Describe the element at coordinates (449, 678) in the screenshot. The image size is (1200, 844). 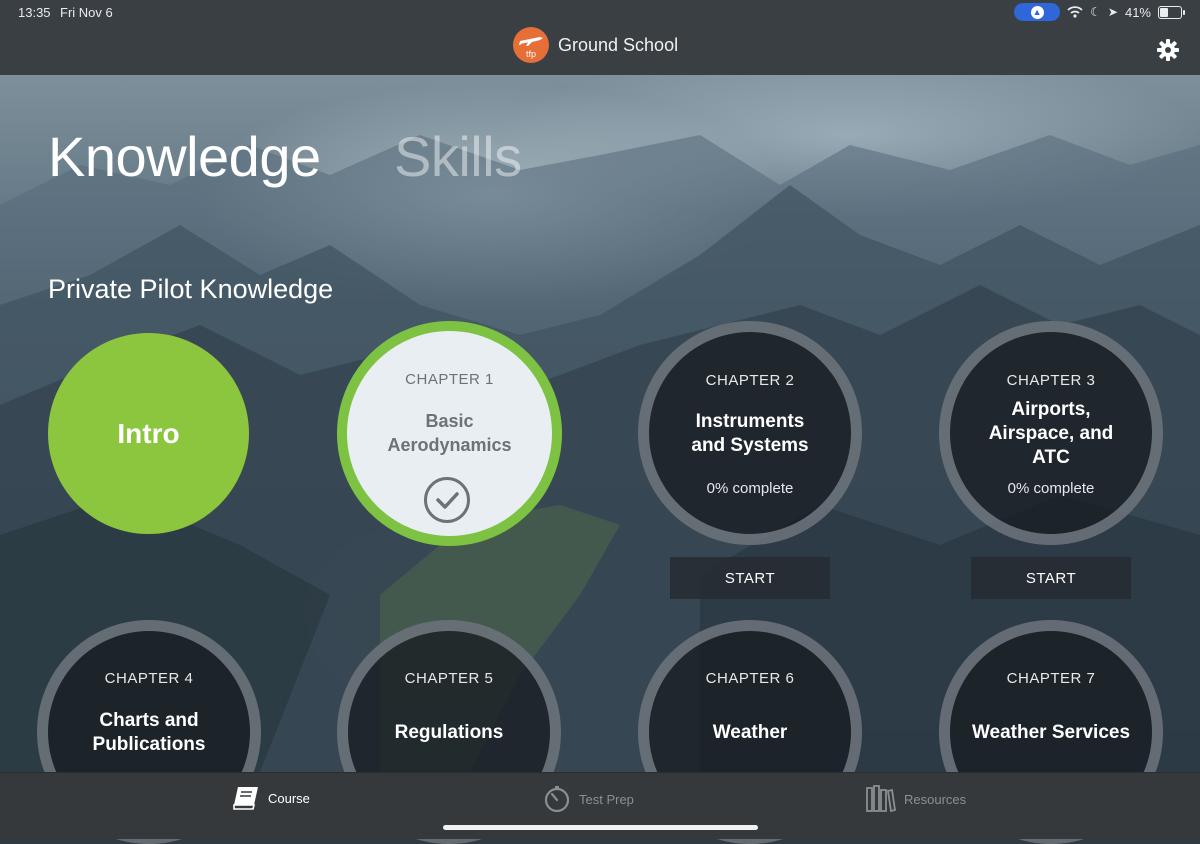
I see `chapter-number: CHAPTER 5` at that location.